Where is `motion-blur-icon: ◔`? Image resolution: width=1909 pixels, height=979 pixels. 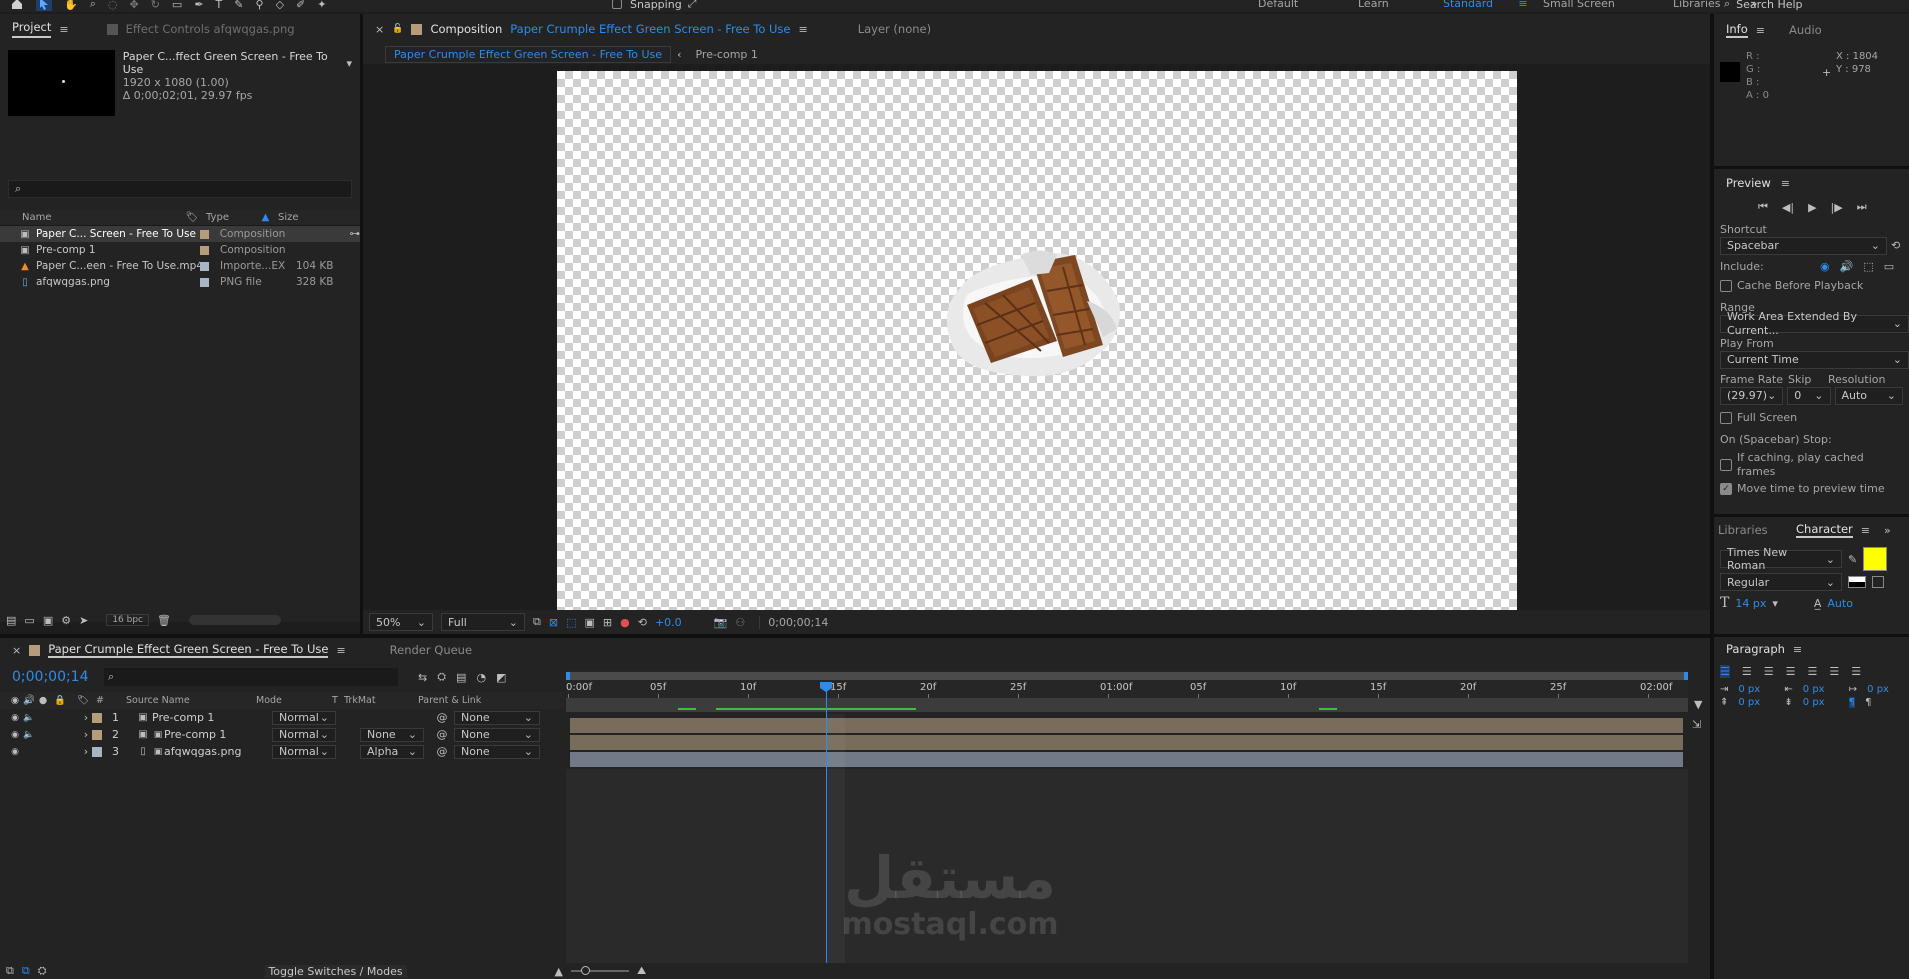 motion-blur-icon: ◔ is located at coordinates (481, 677).